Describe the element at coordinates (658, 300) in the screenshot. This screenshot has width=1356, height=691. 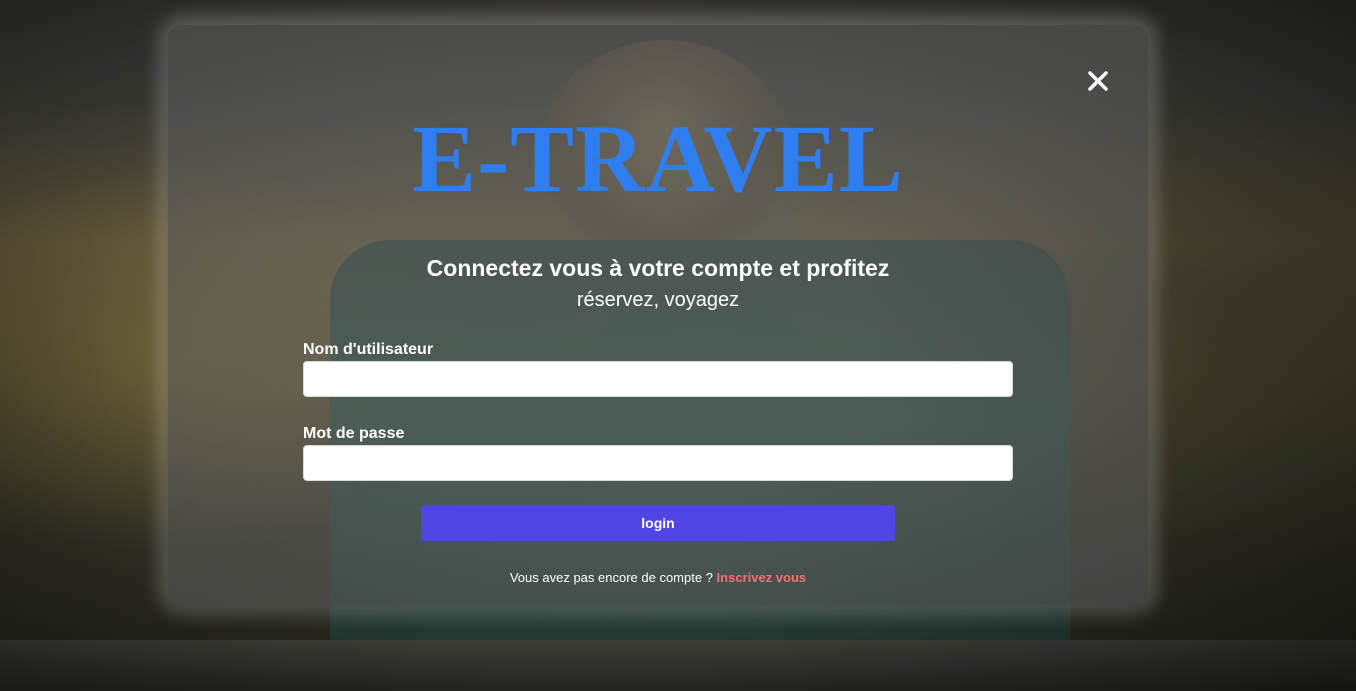
I see `page-subtitle: réservez, voyagez` at that location.